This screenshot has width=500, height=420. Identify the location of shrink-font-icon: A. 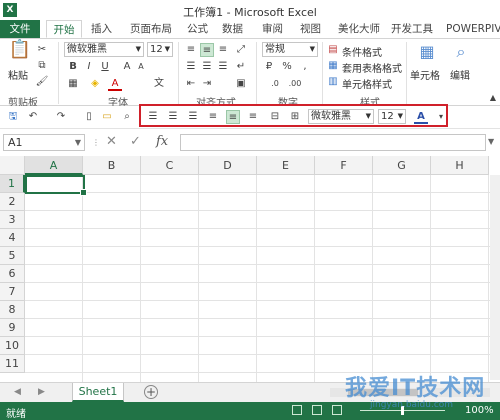
(141, 67).